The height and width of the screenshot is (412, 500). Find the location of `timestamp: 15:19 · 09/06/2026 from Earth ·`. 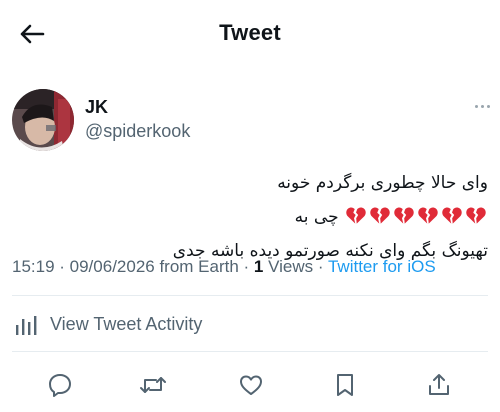

timestamp: 15:19 · 09/06/2026 from Earth · is located at coordinates (133, 266).